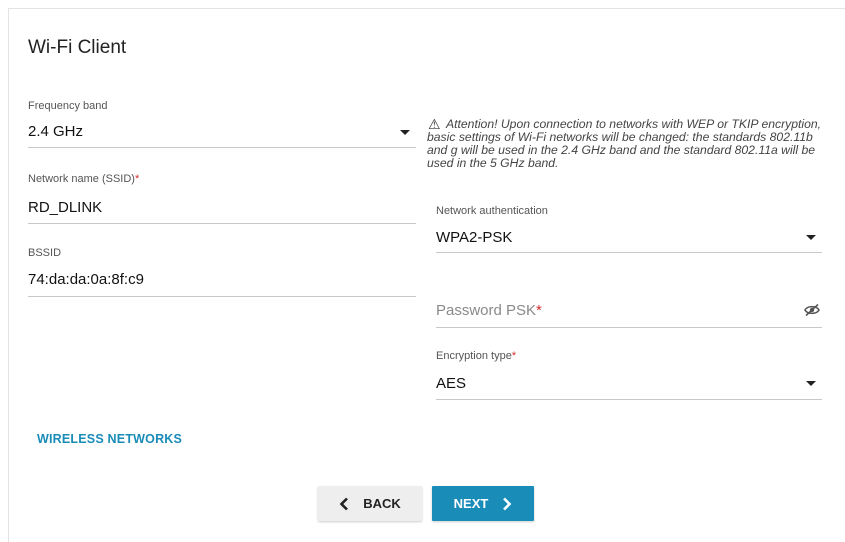 This screenshot has width=845, height=542. What do you see at coordinates (507, 504) in the screenshot?
I see `chevron-right-icon` at bounding box center [507, 504].